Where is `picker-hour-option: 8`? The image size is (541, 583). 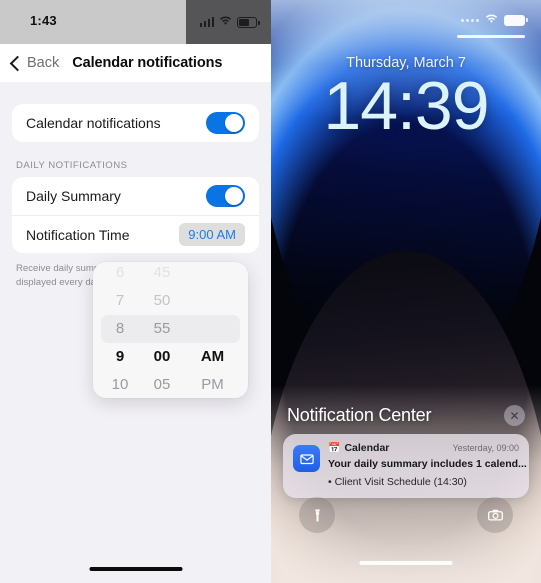
picker-hour-option: 8 is located at coordinates (120, 329).